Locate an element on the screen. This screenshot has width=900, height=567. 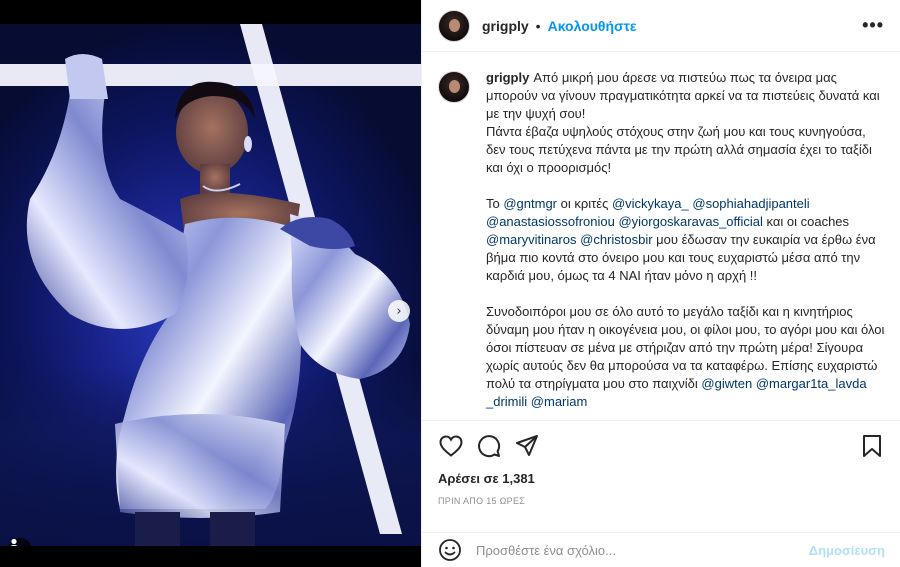
mention-link: @vickykaya_ is located at coordinates (650, 203).